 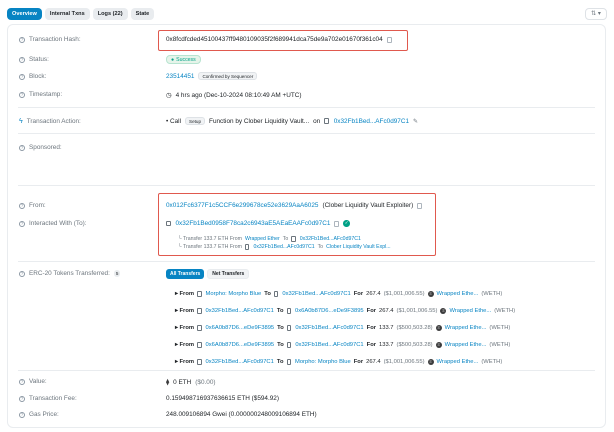 What do you see at coordinates (228, 76) in the screenshot?
I see `confirmed-badge: Confirmed by Sequencer` at bounding box center [228, 76].